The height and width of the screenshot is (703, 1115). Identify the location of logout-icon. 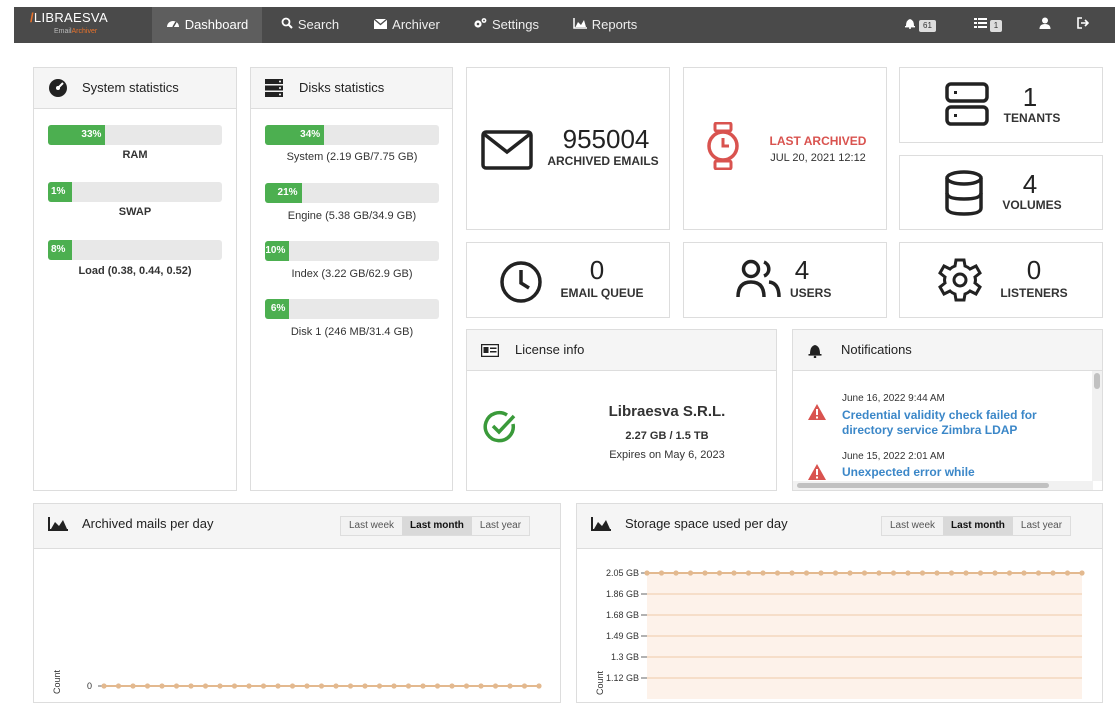
(1083, 25).